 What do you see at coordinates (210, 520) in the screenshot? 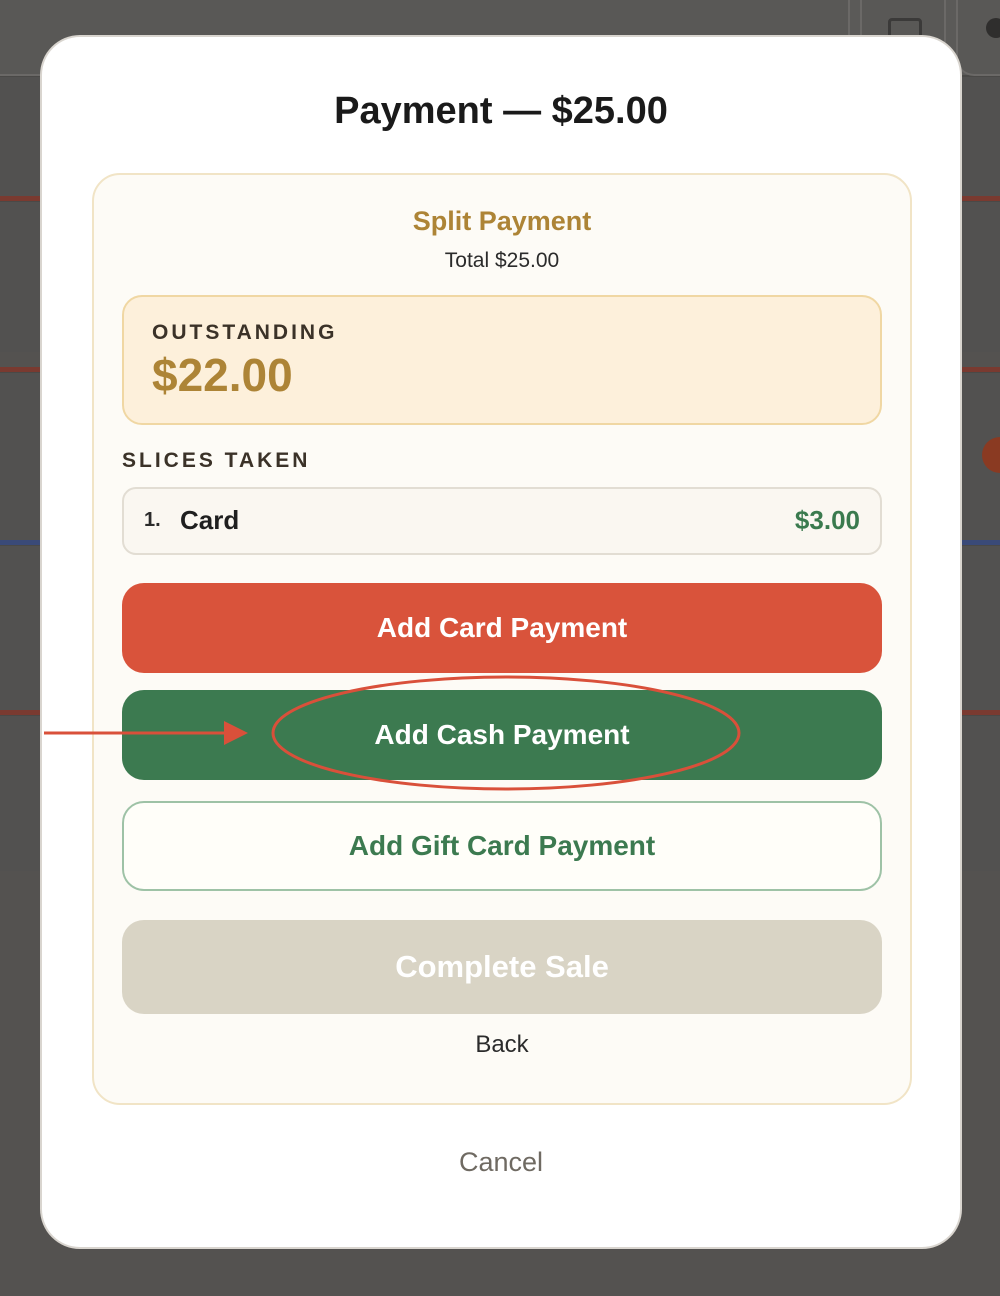
I see `slice-method: Card` at bounding box center [210, 520].